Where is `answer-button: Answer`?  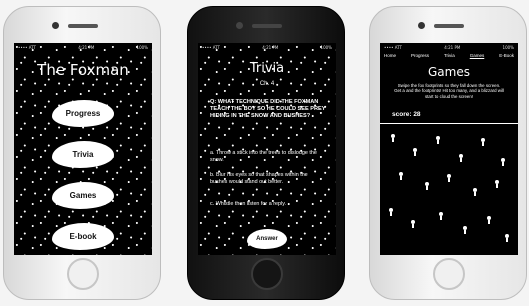 answer-button: Answer is located at coordinates (267, 239).